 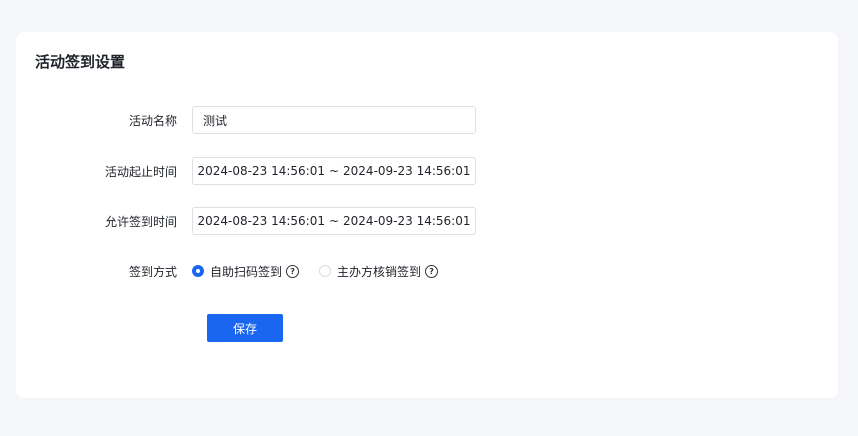 I want to click on page-title: 活动签到设置, so click(x=80, y=62).